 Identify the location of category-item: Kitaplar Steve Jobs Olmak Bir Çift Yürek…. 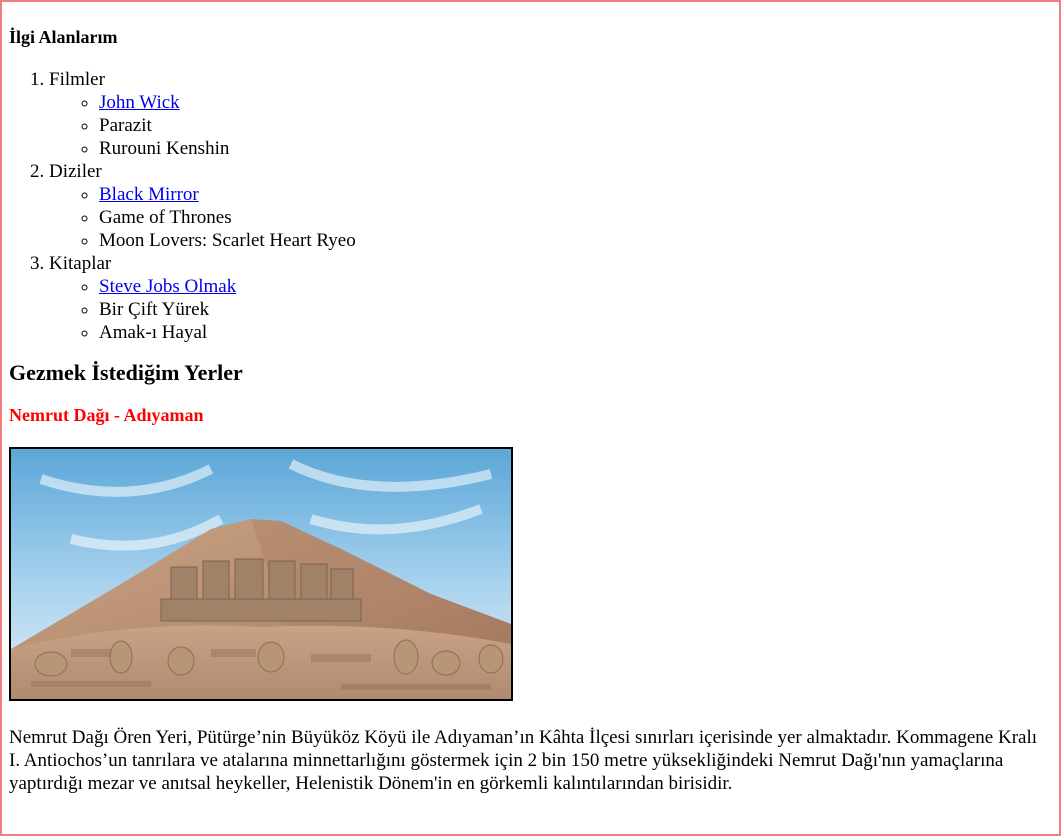
(550, 298).